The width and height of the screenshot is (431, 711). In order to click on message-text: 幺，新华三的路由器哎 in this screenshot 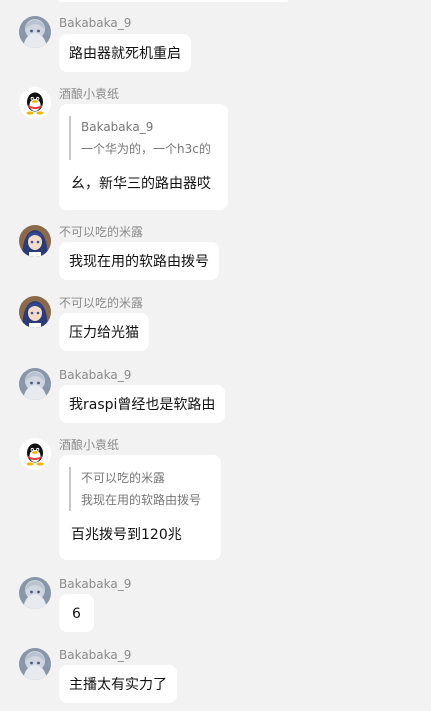, I will do `click(141, 184)`.